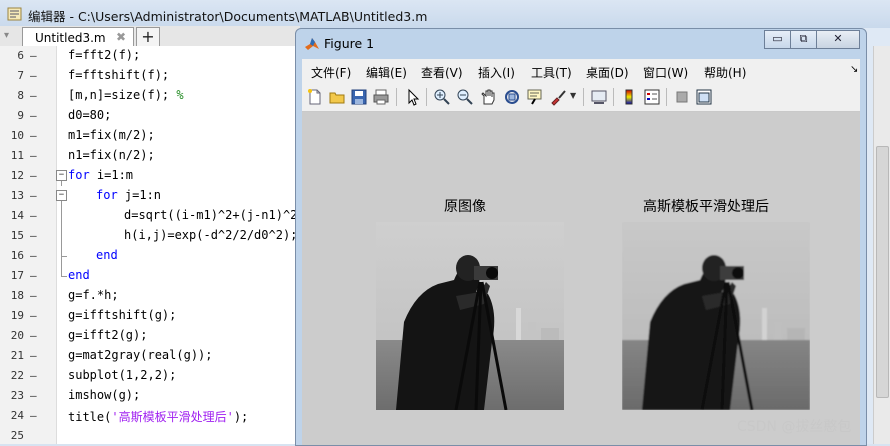 The width and height of the screenshot is (890, 446). What do you see at coordinates (607, 72) in the screenshot?
I see `menu-desktop: 桌面(D)` at bounding box center [607, 72].